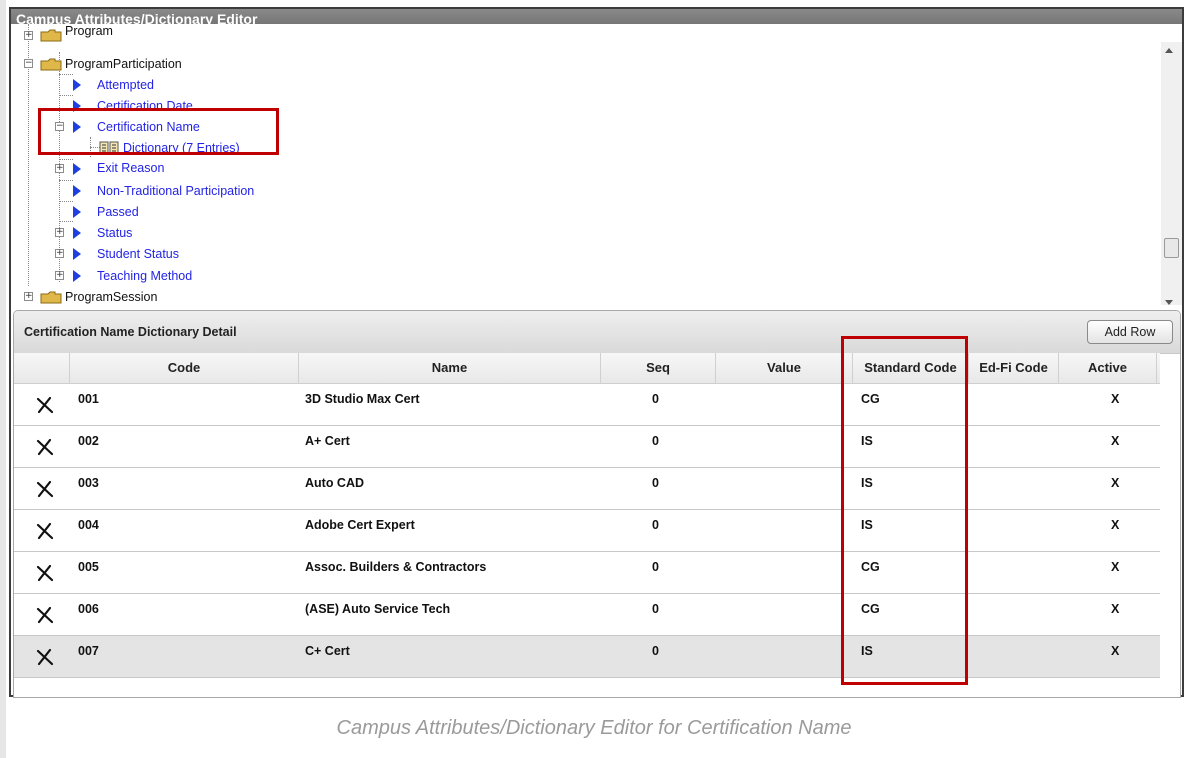 The width and height of the screenshot is (1188, 758). What do you see at coordinates (130, 332) in the screenshot?
I see `detail-title: Certification Name Dictionary Detail` at bounding box center [130, 332].